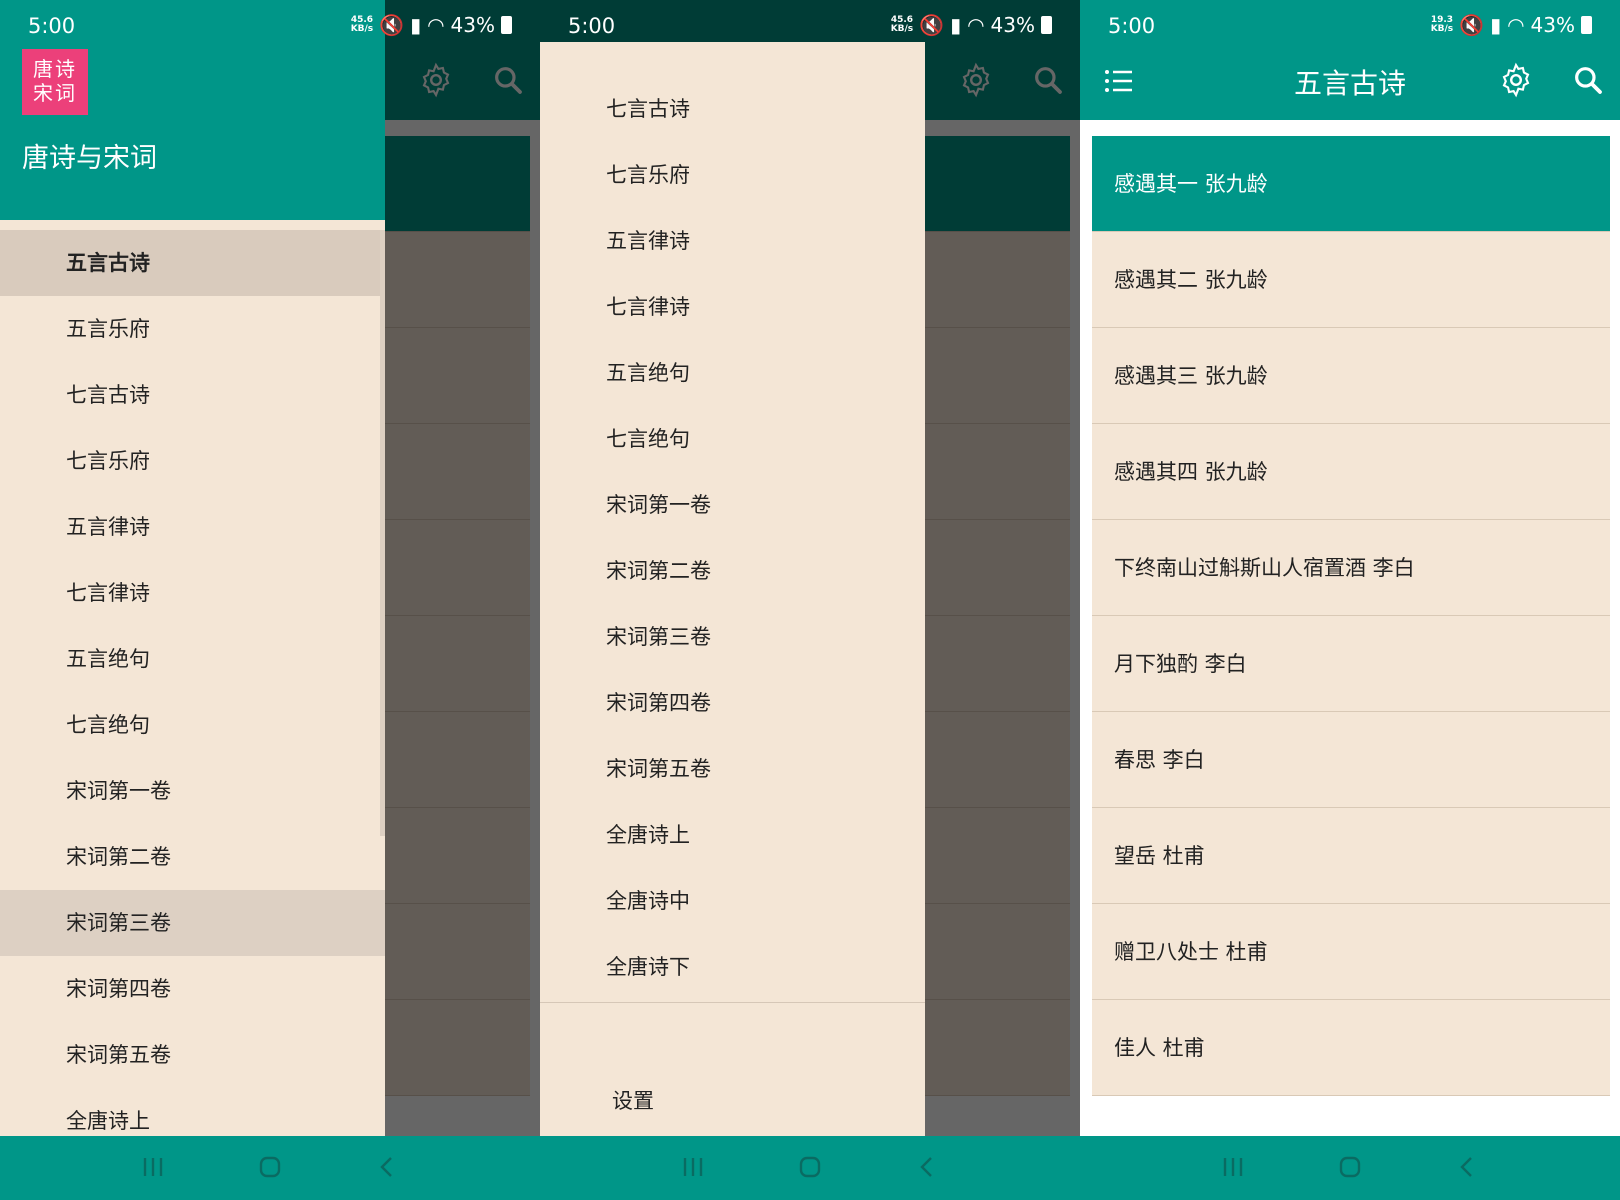 The width and height of the screenshot is (1620, 1200). What do you see at coordinates (1588, 82) in the screenshot?
I see `search-icon` at bounding box center [1588, 82].